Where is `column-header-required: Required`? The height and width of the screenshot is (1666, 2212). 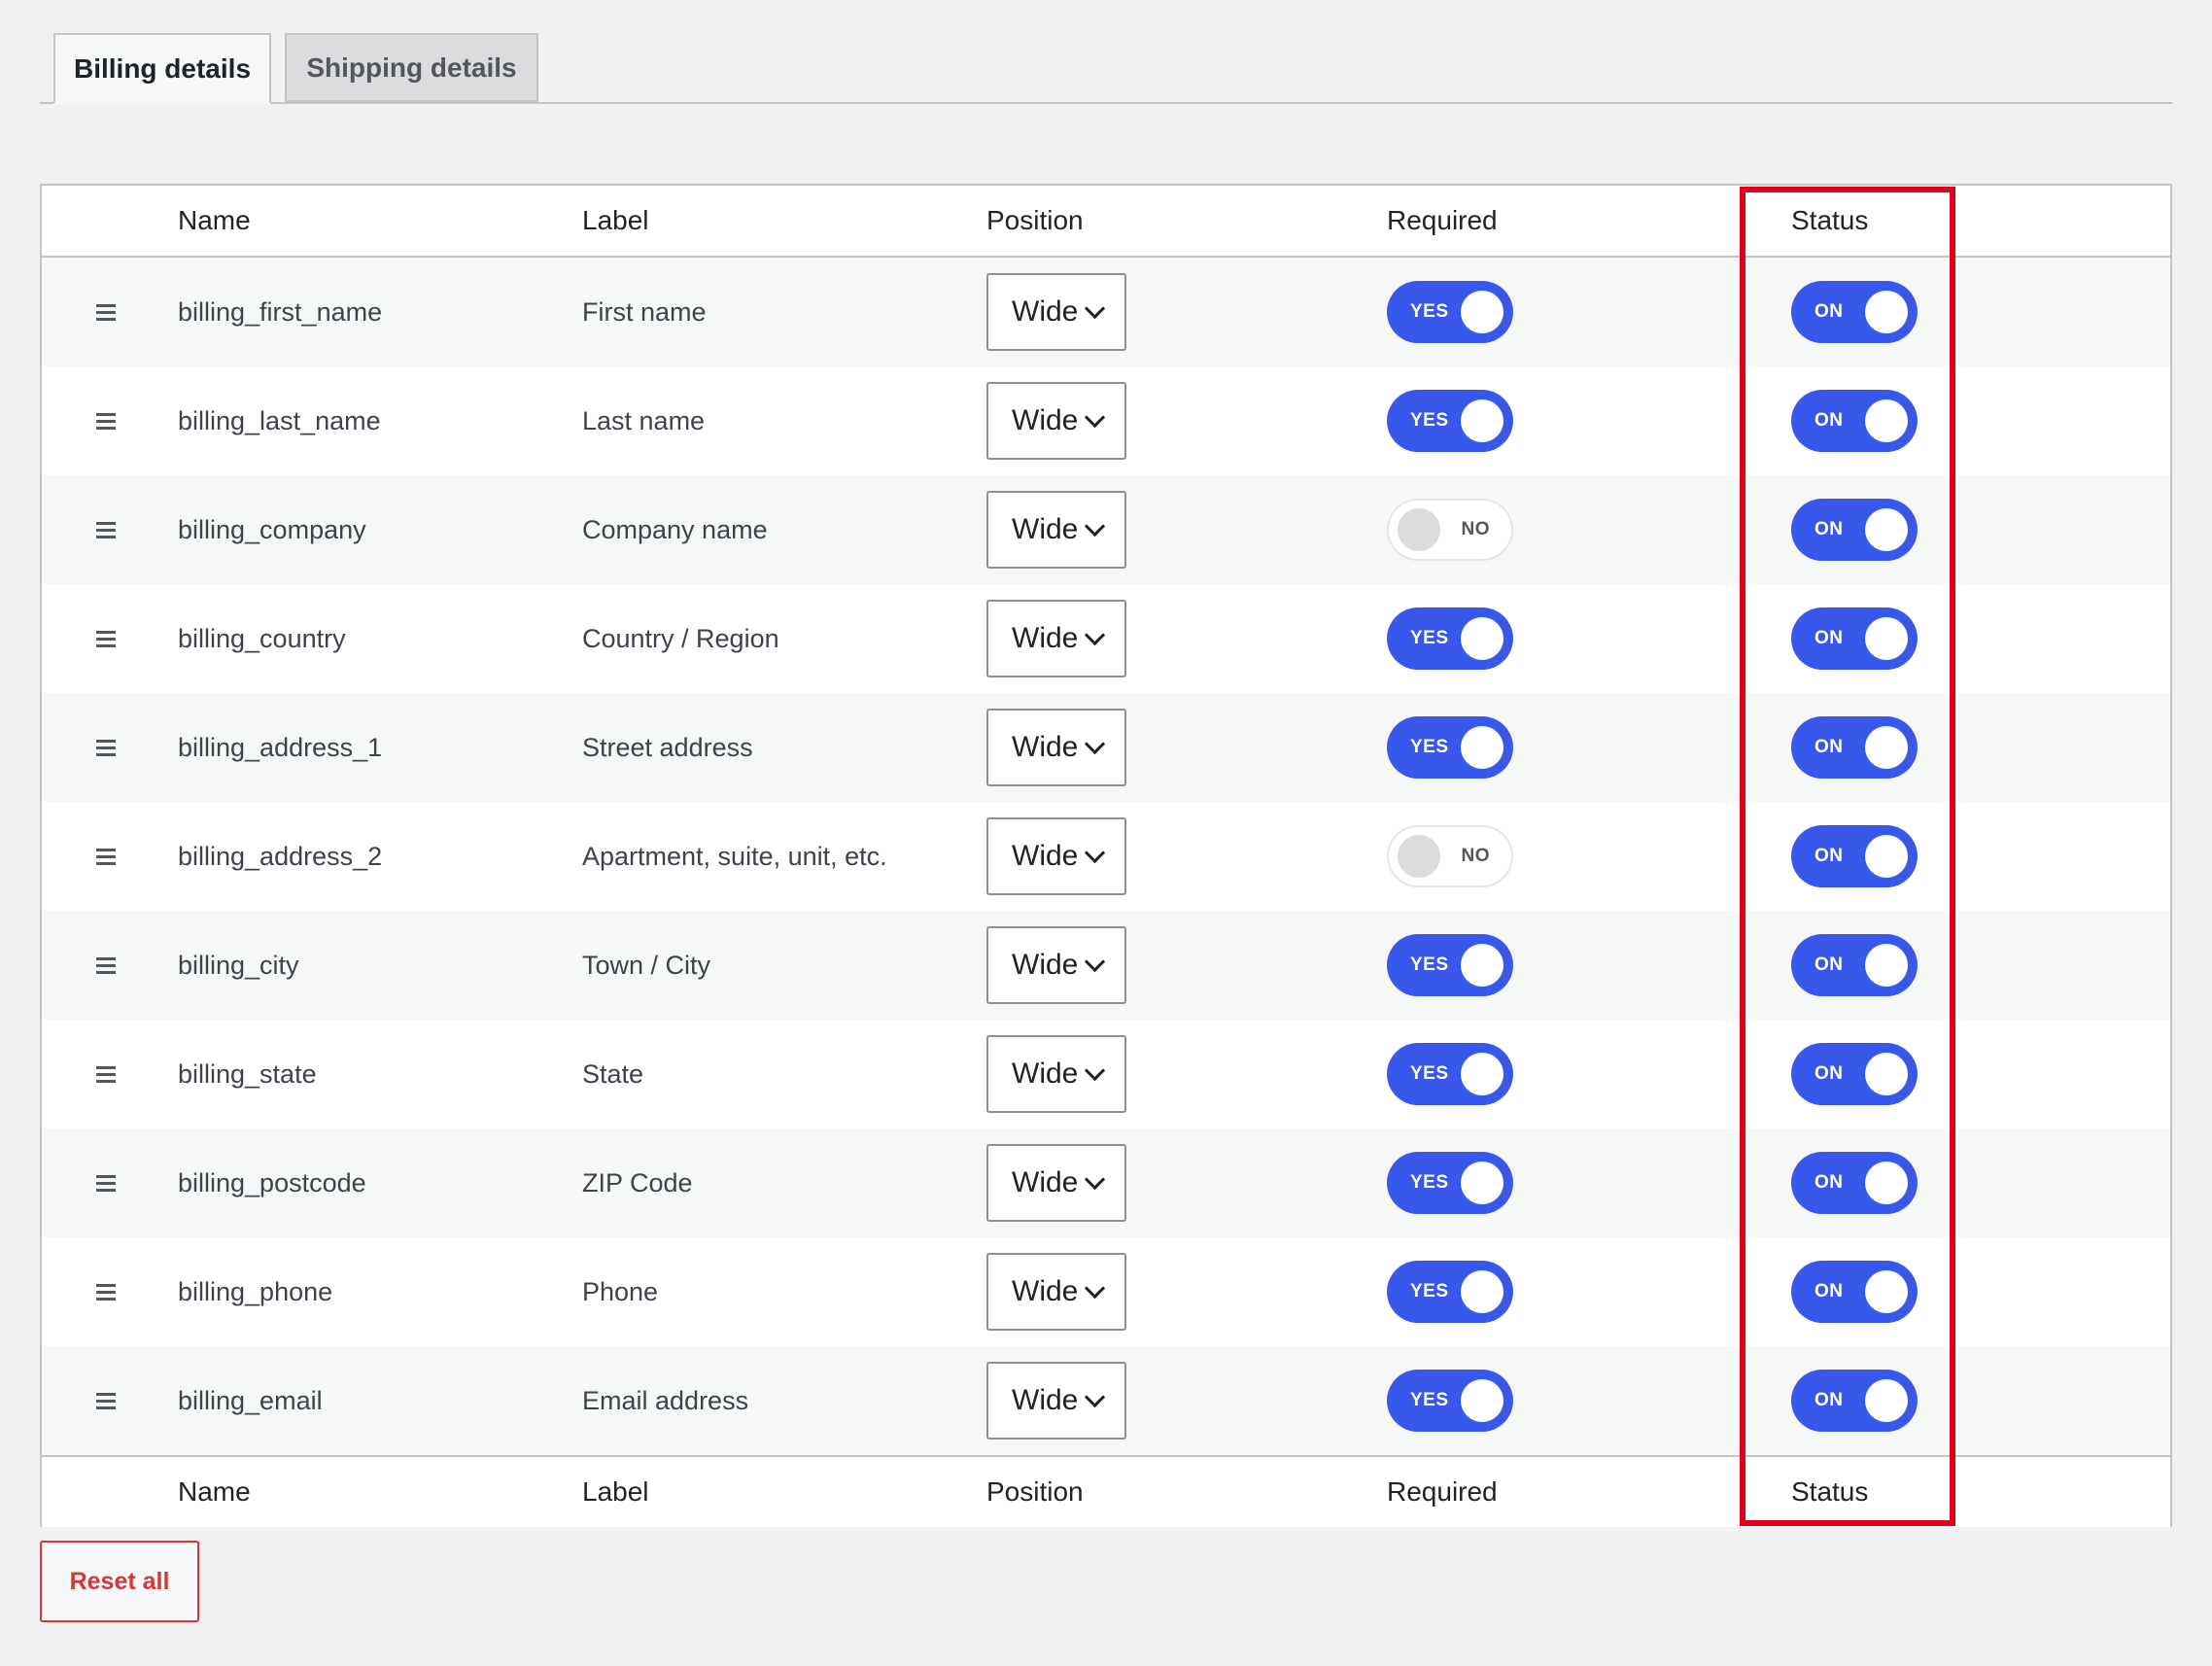 column-header-required: Required is located at coordinates (1442, 221).